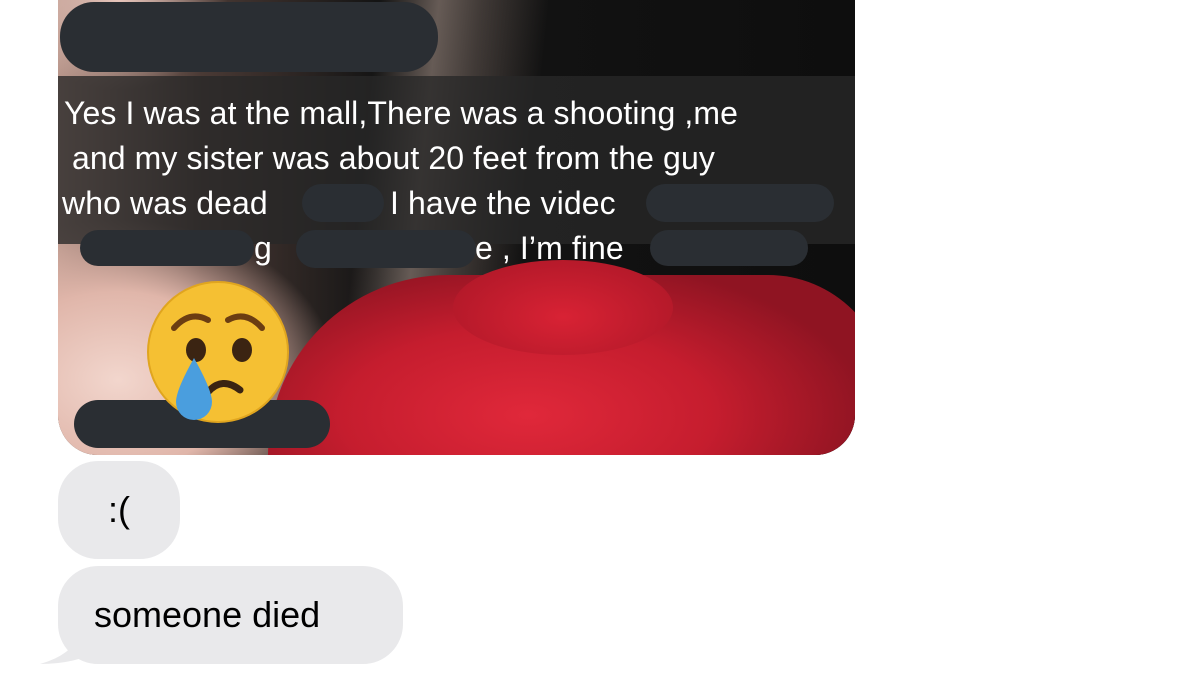  I want to click on caption-line-4a: g, so click(263, 248).